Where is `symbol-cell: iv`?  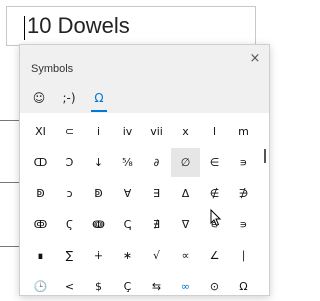 symbol-cell: iv is located at coordinates (127, 131).